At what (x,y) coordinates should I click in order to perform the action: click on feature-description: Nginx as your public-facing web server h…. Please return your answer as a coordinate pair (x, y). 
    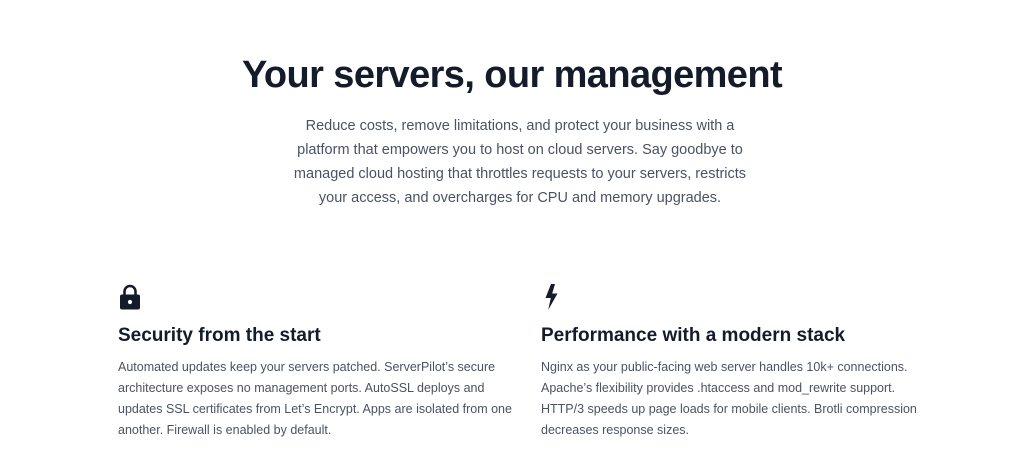
    Looking at the image, I should click on (729, 398).